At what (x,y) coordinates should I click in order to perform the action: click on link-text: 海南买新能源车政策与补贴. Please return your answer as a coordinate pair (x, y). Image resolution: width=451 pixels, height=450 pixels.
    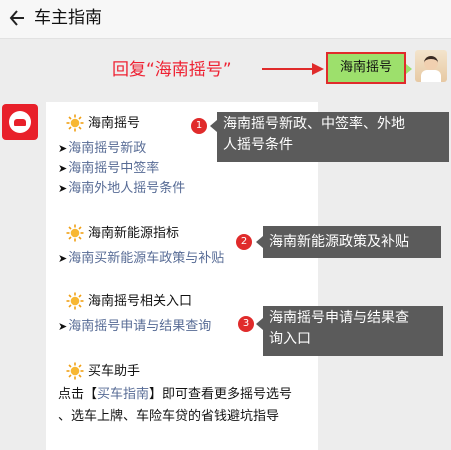
    Looking at the image, I should click on (146, 258).